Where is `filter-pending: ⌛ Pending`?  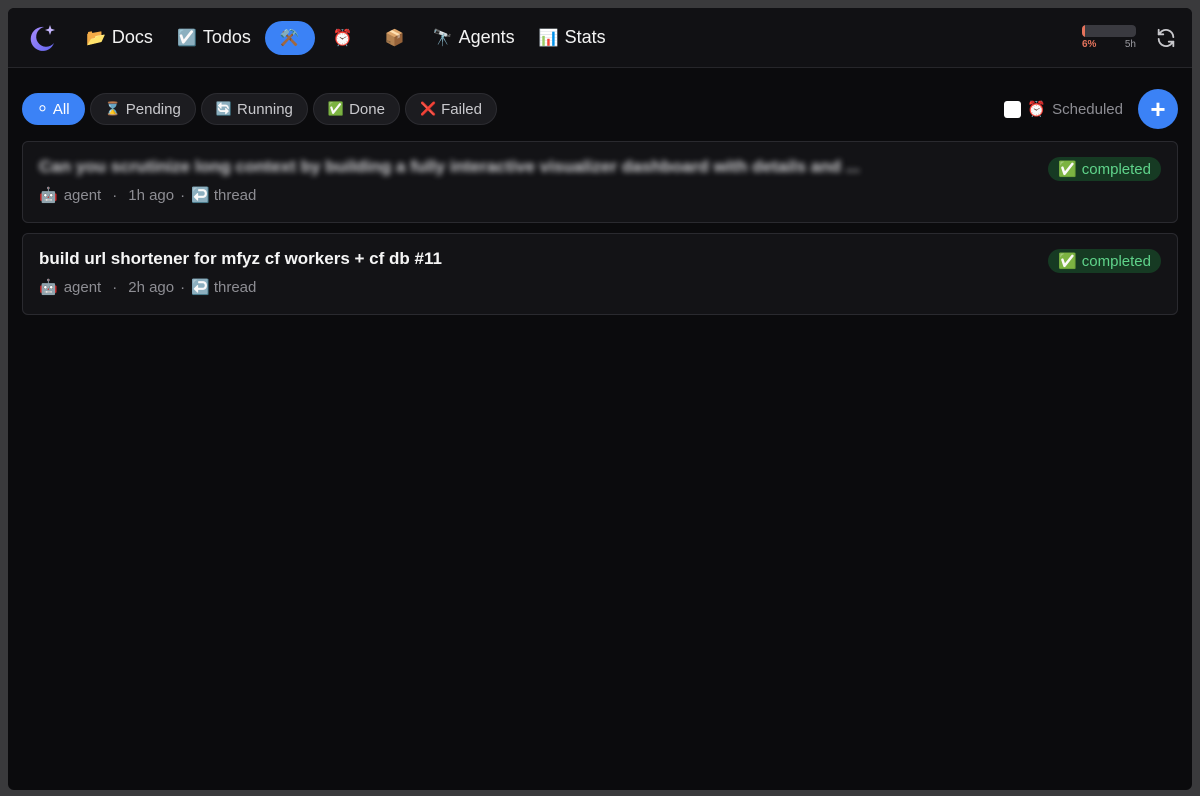
filter-pending: ⌛ Pending is located at coordinates (142, 109).